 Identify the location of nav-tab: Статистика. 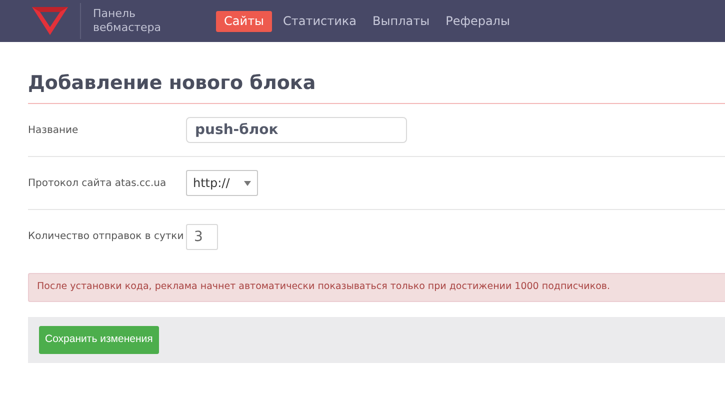
(320, 21).